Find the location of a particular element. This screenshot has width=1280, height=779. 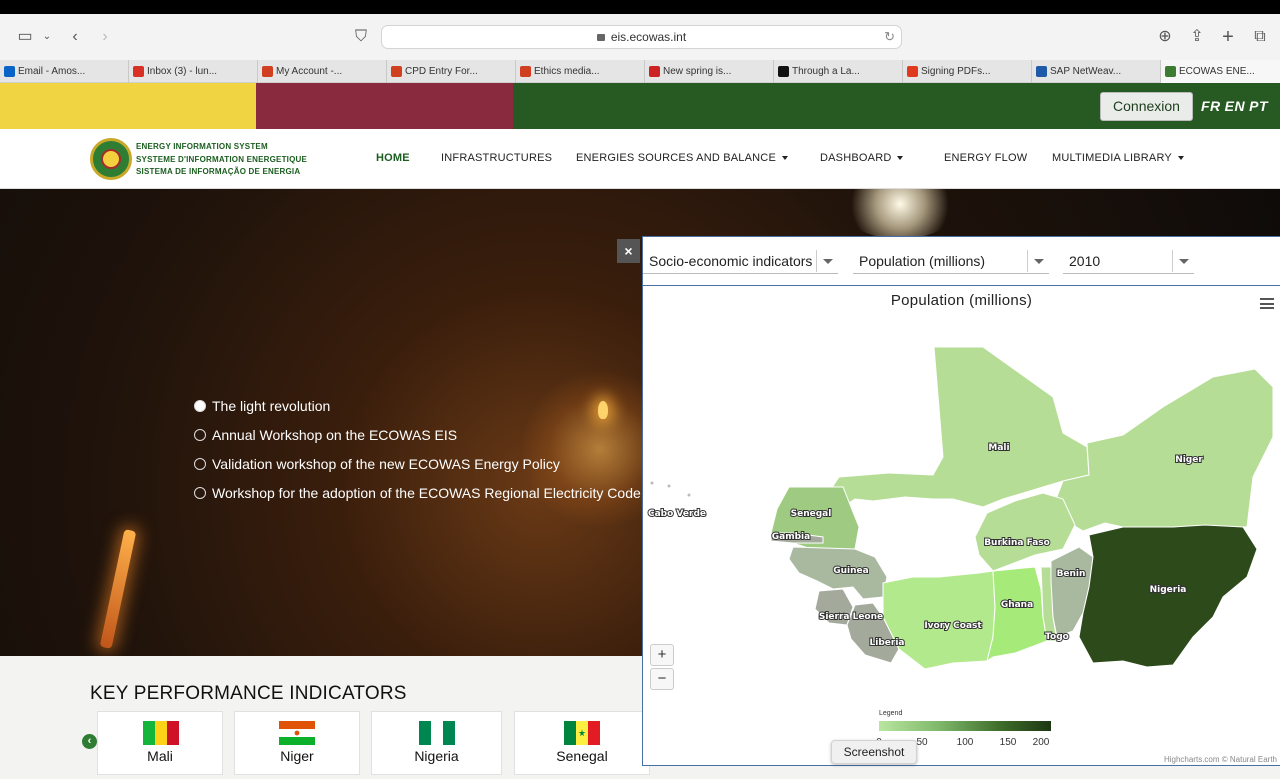

close-map-button: × is located at coordinates (628, 251).